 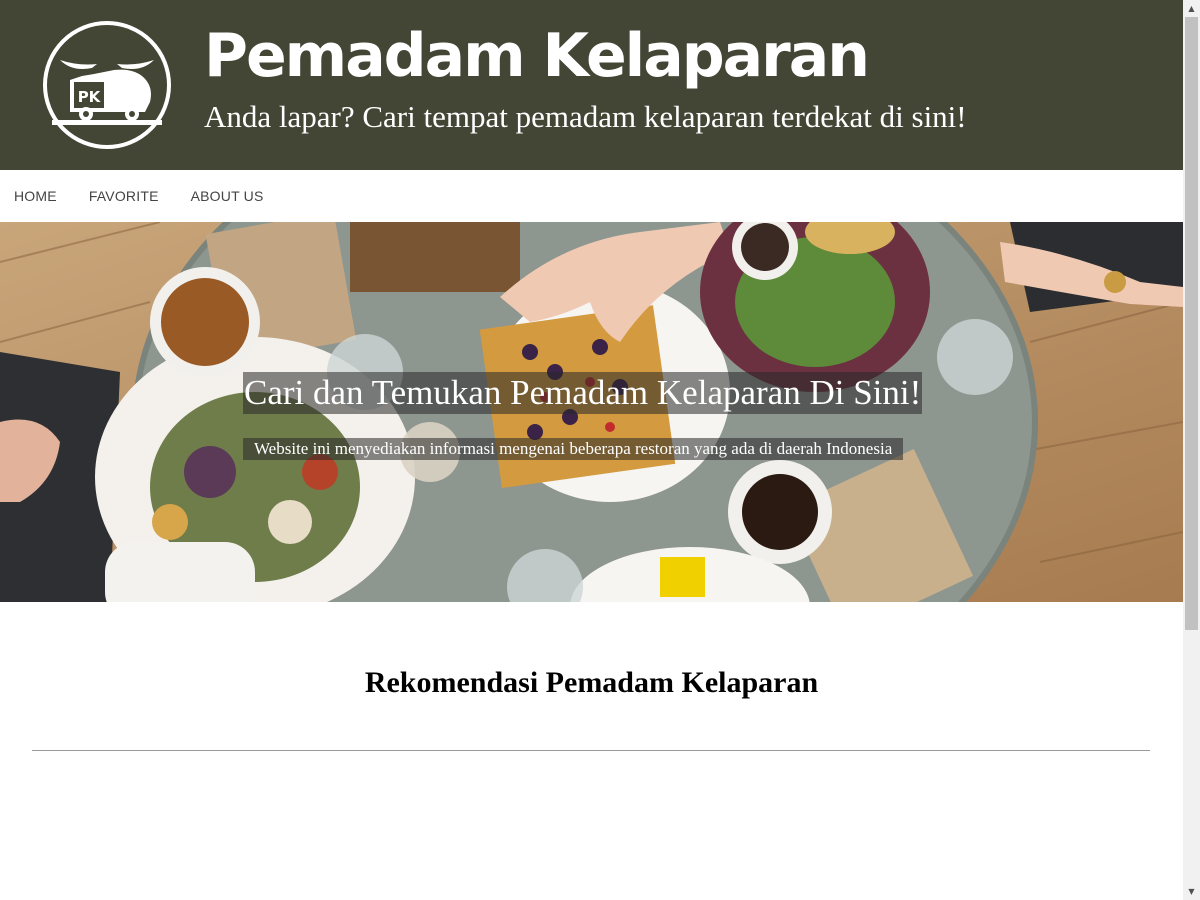 I want to click on vertical-scrollbar: ▲ ▼, so click(x=1191, y=450).